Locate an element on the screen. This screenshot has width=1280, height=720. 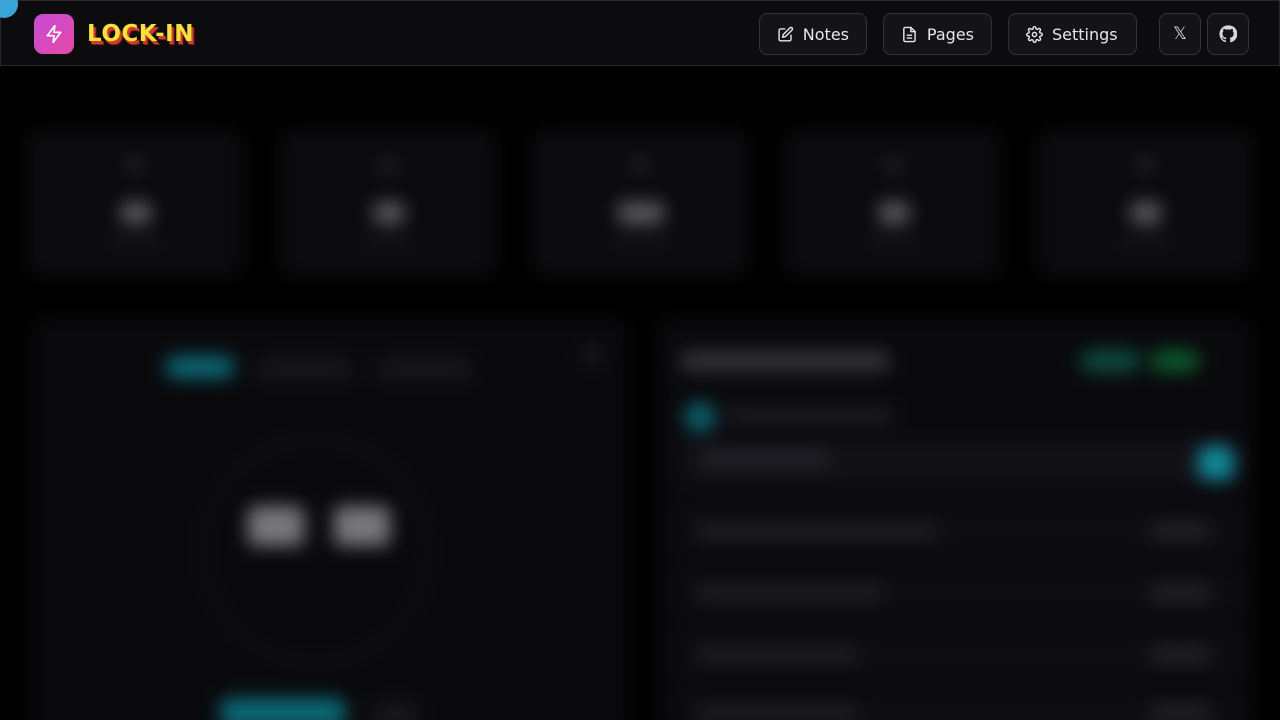
reset-button is located at coordinates (395, 711).